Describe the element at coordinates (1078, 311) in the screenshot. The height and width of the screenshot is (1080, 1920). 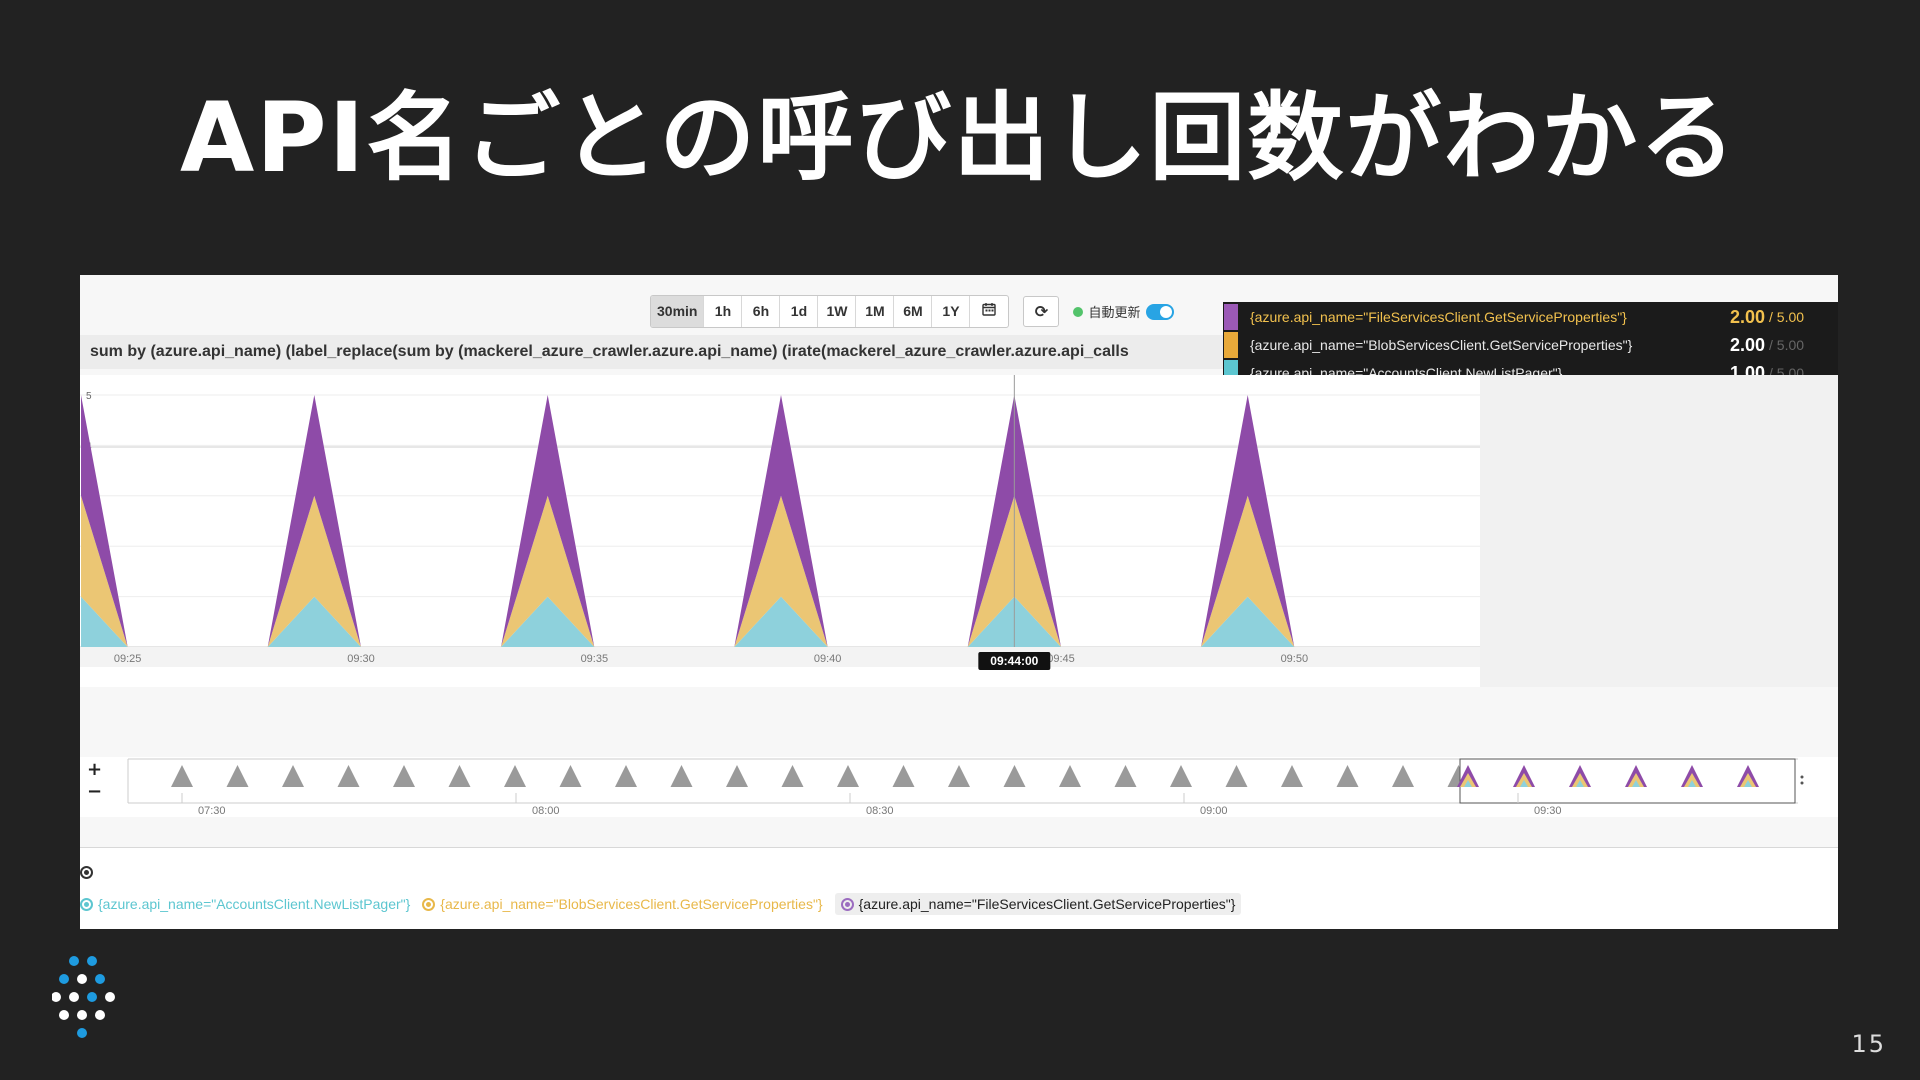
I see `live-status-dot` at that location.